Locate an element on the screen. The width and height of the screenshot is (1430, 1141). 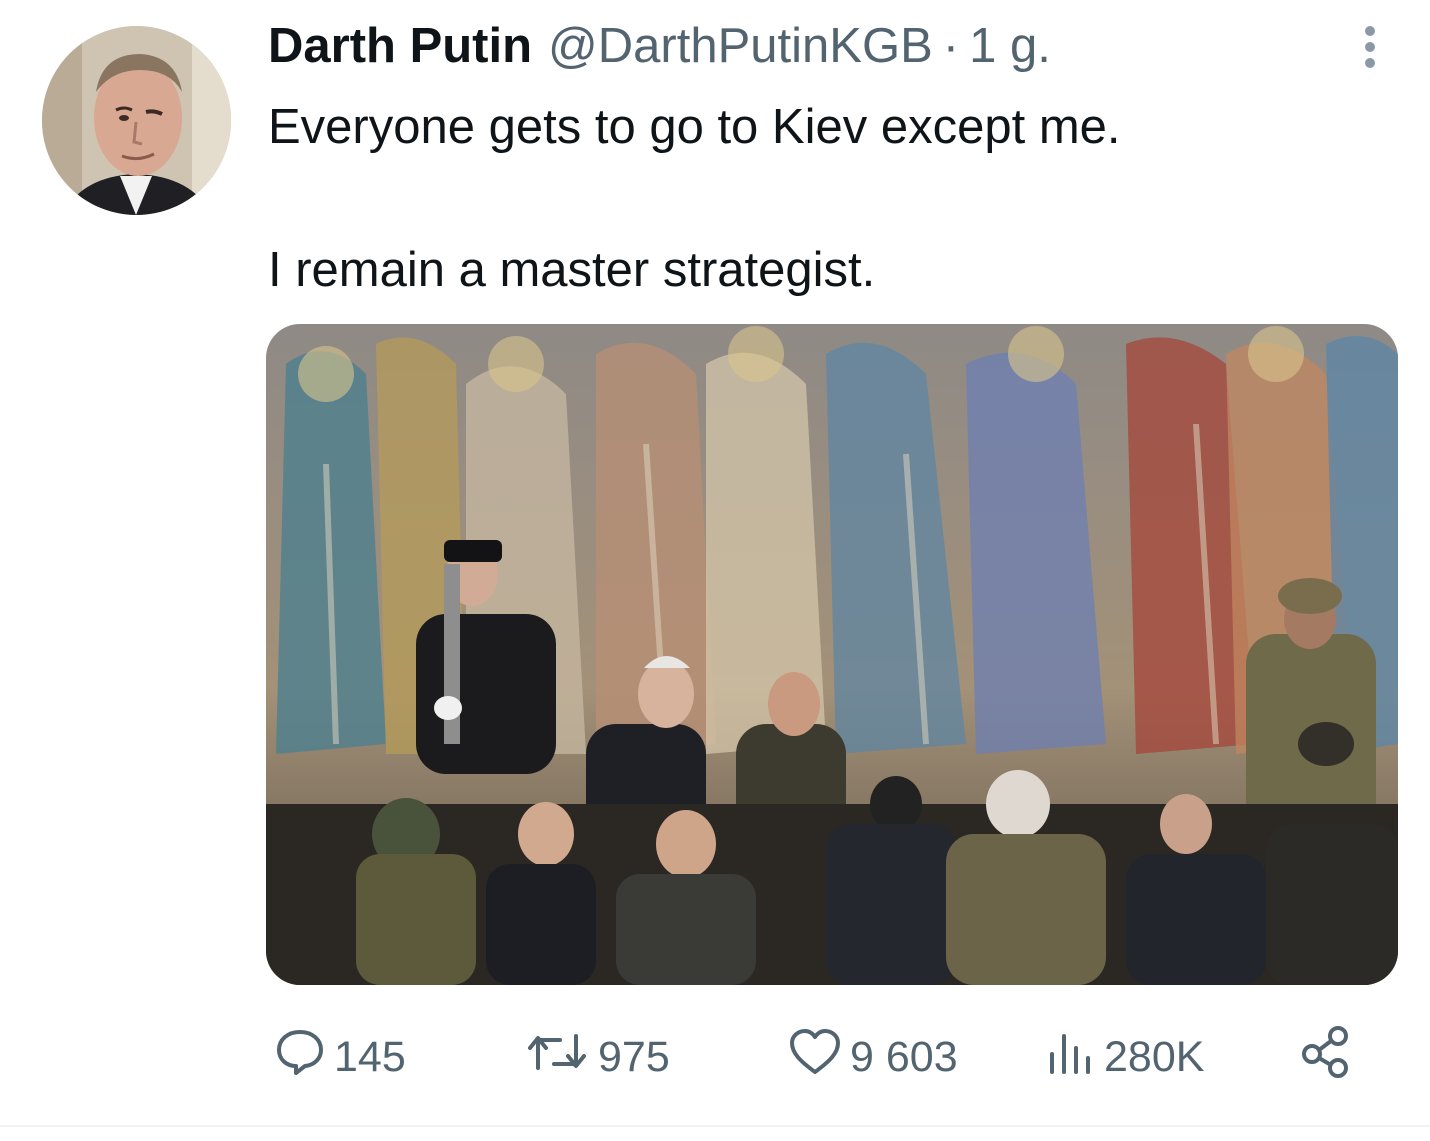
bar-chart-icon is located at coordinates (1070, 1057).